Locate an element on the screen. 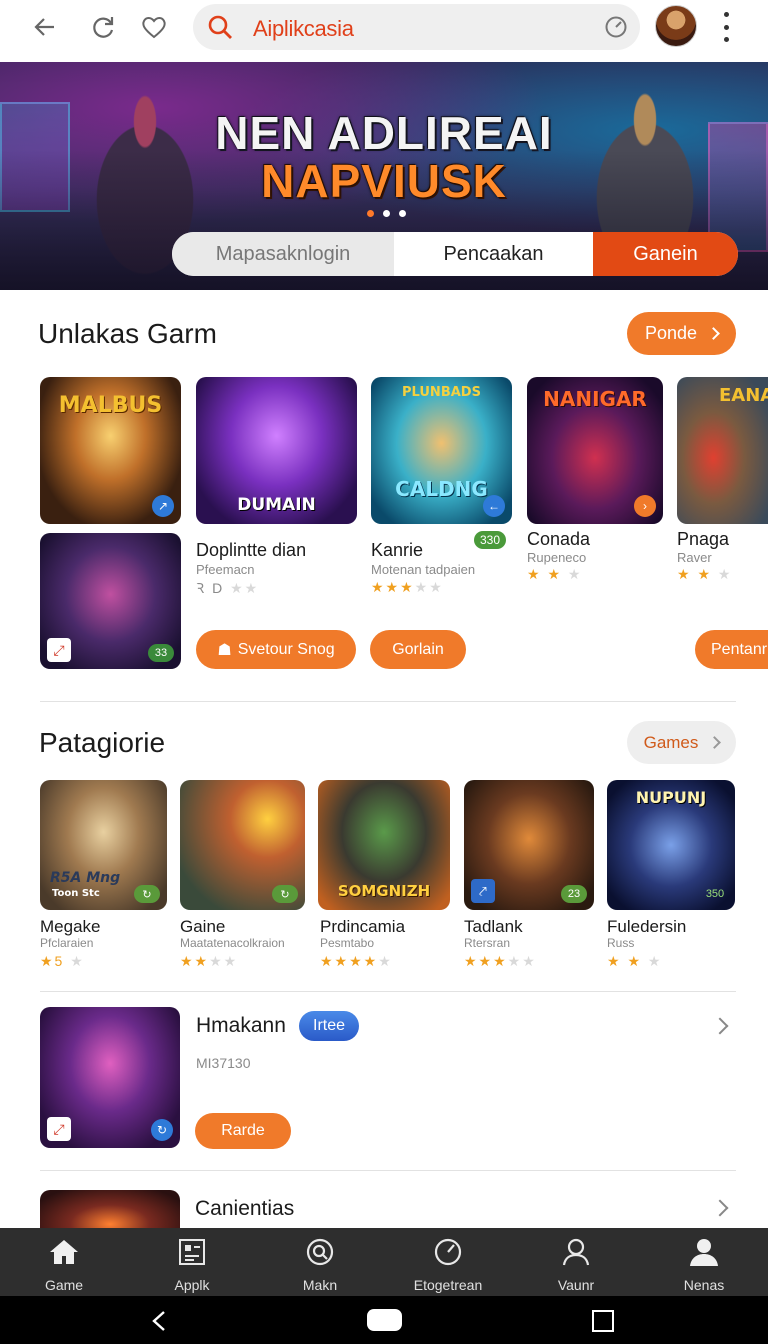 The width and height of the screenshot is (768, 1344). nav-item-categories: Etogetrean is located at coordinates (448, 1262).